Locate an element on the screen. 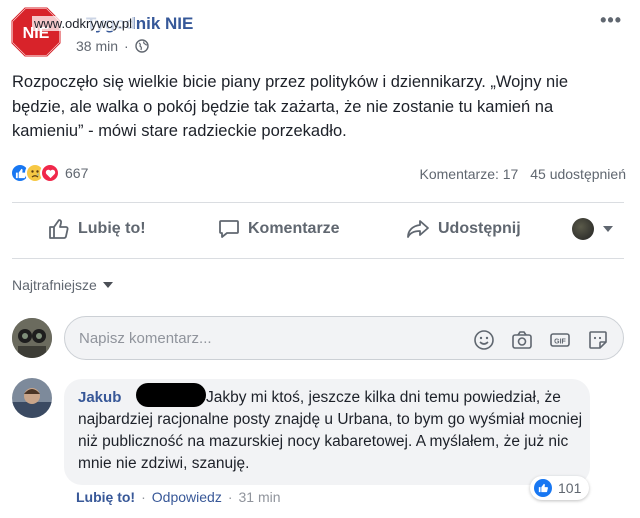 This screenshot has width=640, height=518. love-icon is located at coordinates (50, 173).